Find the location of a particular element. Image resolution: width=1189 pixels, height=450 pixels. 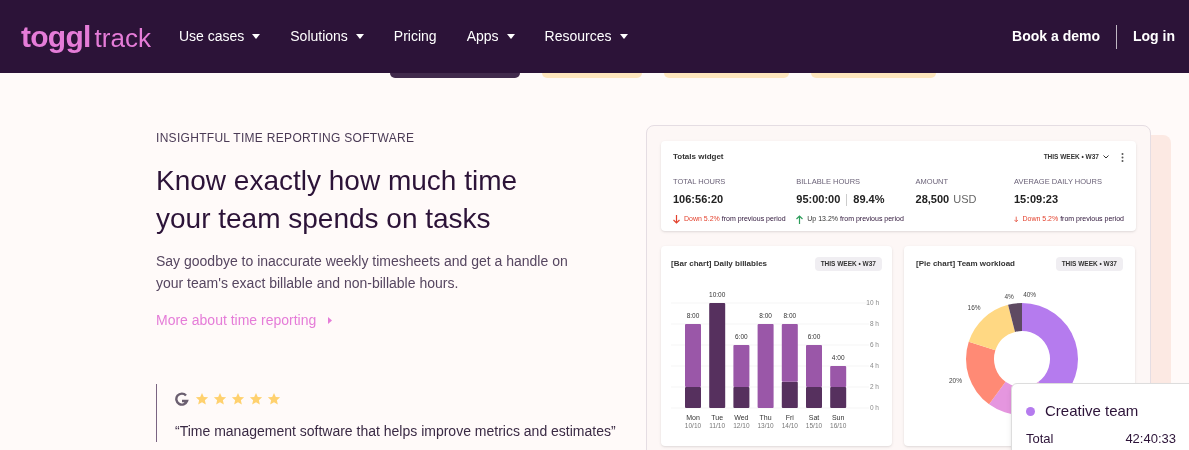

card-title: [Bar chart] Daily billables is located at coordinates (719, 263).